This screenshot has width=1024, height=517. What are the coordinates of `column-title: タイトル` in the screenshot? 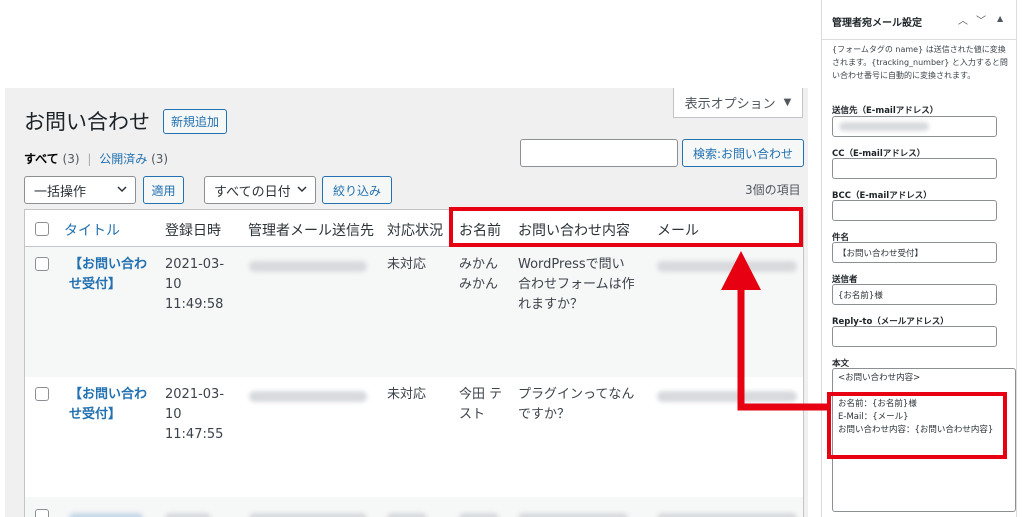 It's located at (92, 230).